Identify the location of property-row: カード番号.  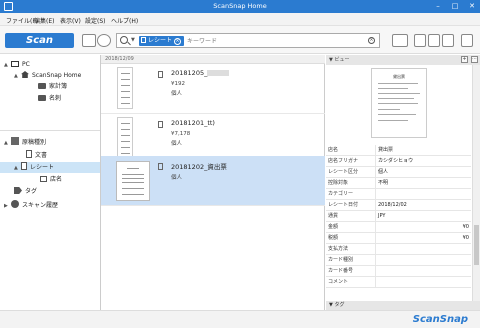
(398, 271).